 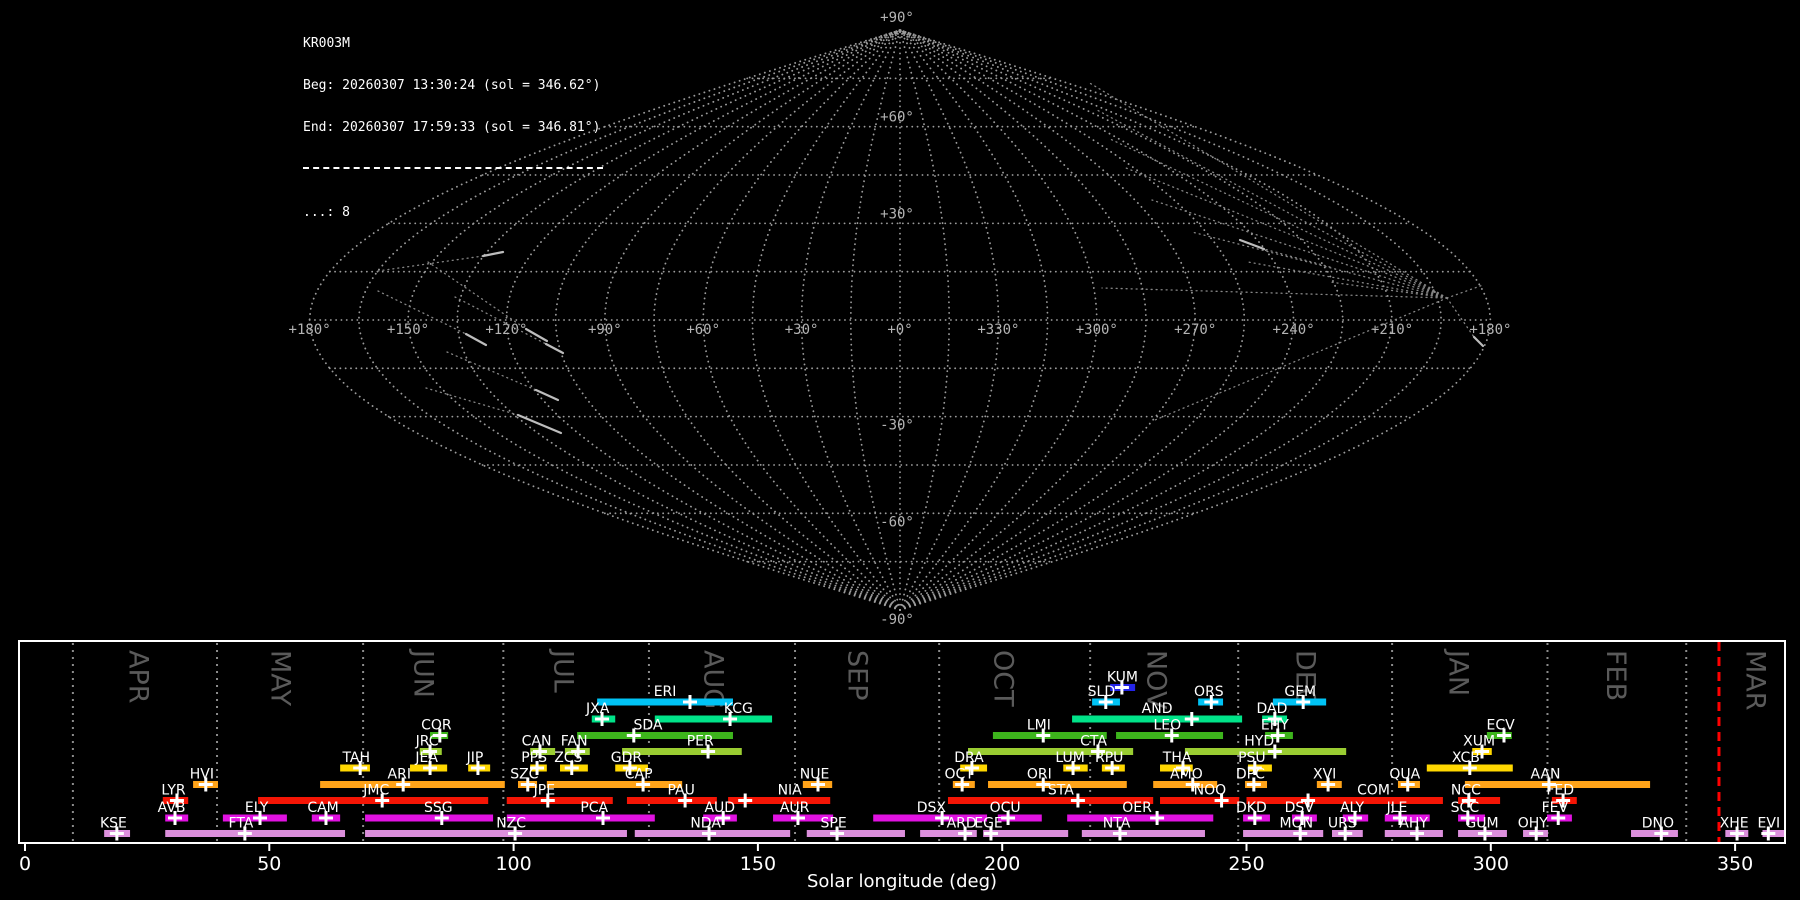 What do you see at coordinates (1300, 808) in the screenshot?
I see `shower-code-label: DSV` at bounding box center [1300, 808].